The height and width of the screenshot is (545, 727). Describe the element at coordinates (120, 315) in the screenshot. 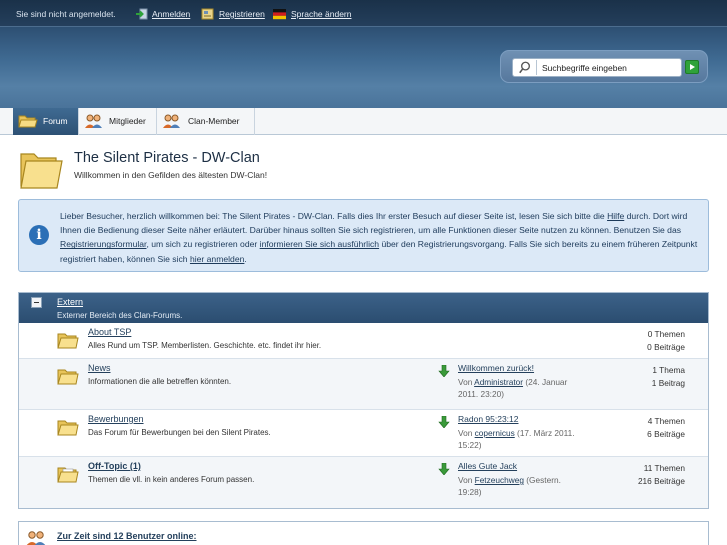

I see `category-description: Externer Bereich des Clan-Forums.` at that location.